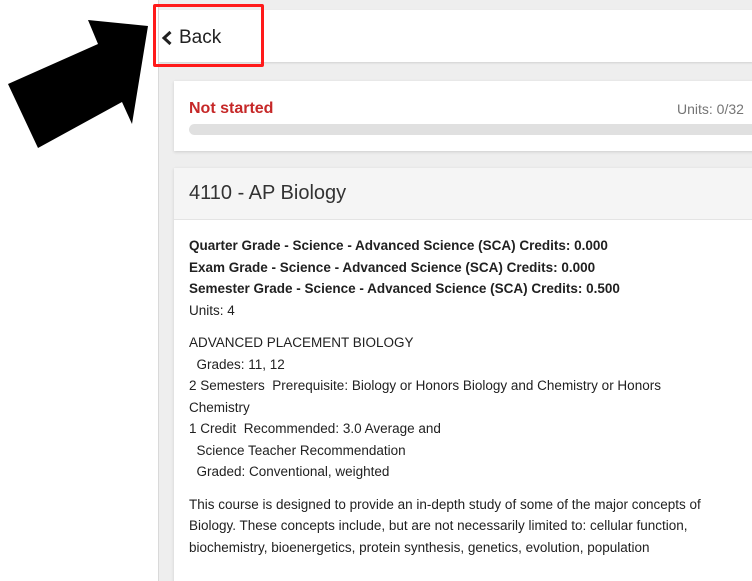  I want to click on progress-bar, so click(470, 129).